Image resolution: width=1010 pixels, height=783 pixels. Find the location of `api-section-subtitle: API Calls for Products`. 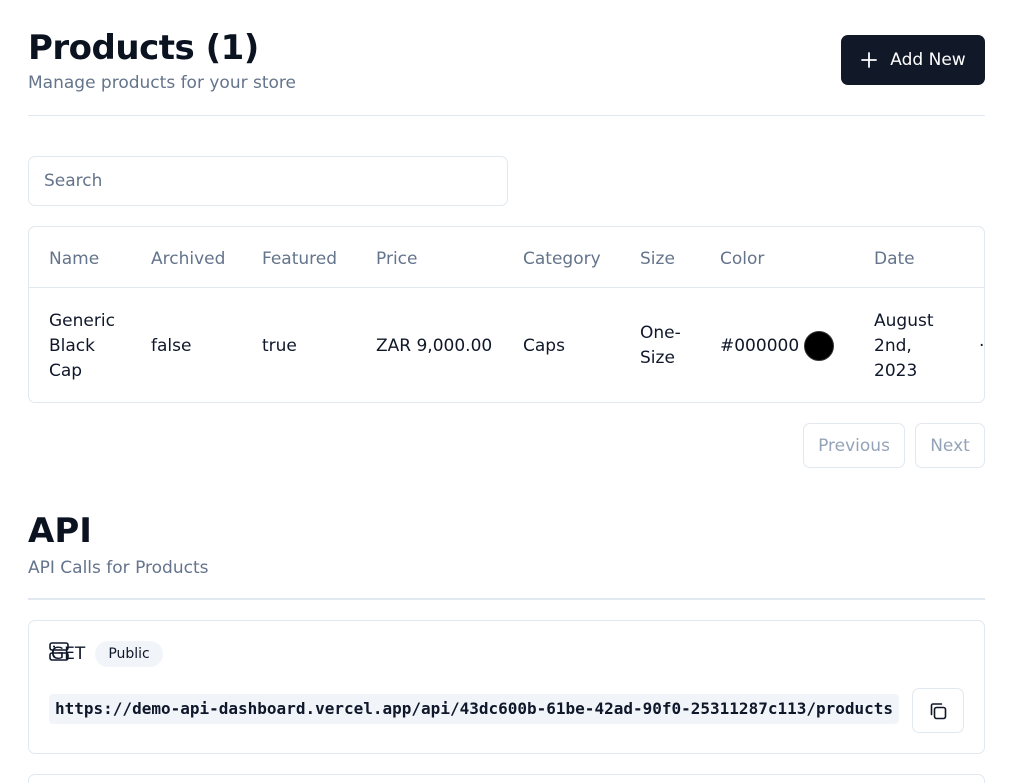

api-section-subtitle: API Calls for Products is located at coordinates (118, 568).